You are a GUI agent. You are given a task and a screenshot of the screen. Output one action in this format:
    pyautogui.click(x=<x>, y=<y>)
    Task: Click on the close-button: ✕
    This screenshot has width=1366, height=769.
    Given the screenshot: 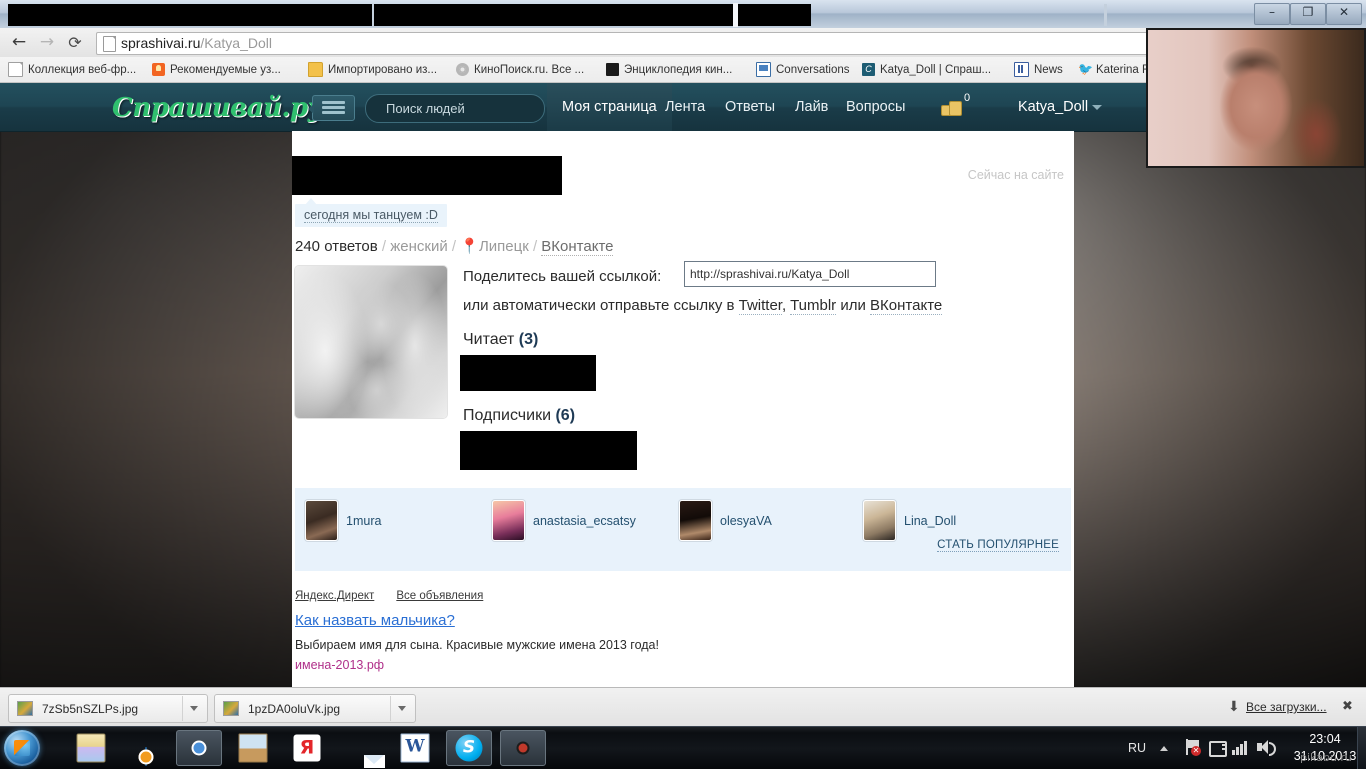 What is the action you would take?
    pyautogui.click(x=1344, y=14)
    